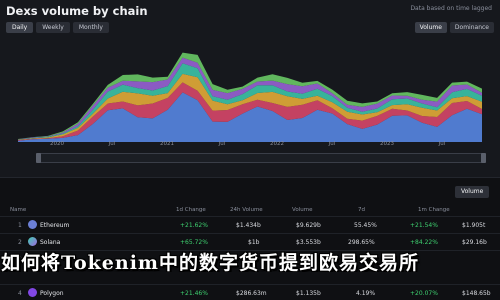 The image size is (500, 300). I want to click on volume-24h: $1b, so click(254, 242).